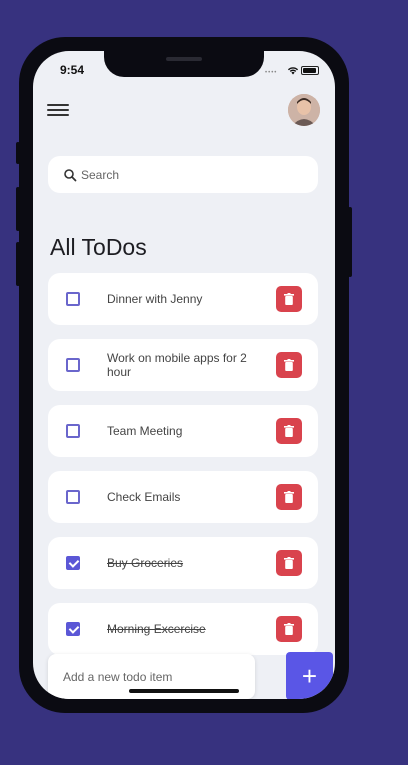 Image resolution: width=408 pixels, height=765 pixels. I want to click on todo-text: Buy Groceries, so click(145, 563).